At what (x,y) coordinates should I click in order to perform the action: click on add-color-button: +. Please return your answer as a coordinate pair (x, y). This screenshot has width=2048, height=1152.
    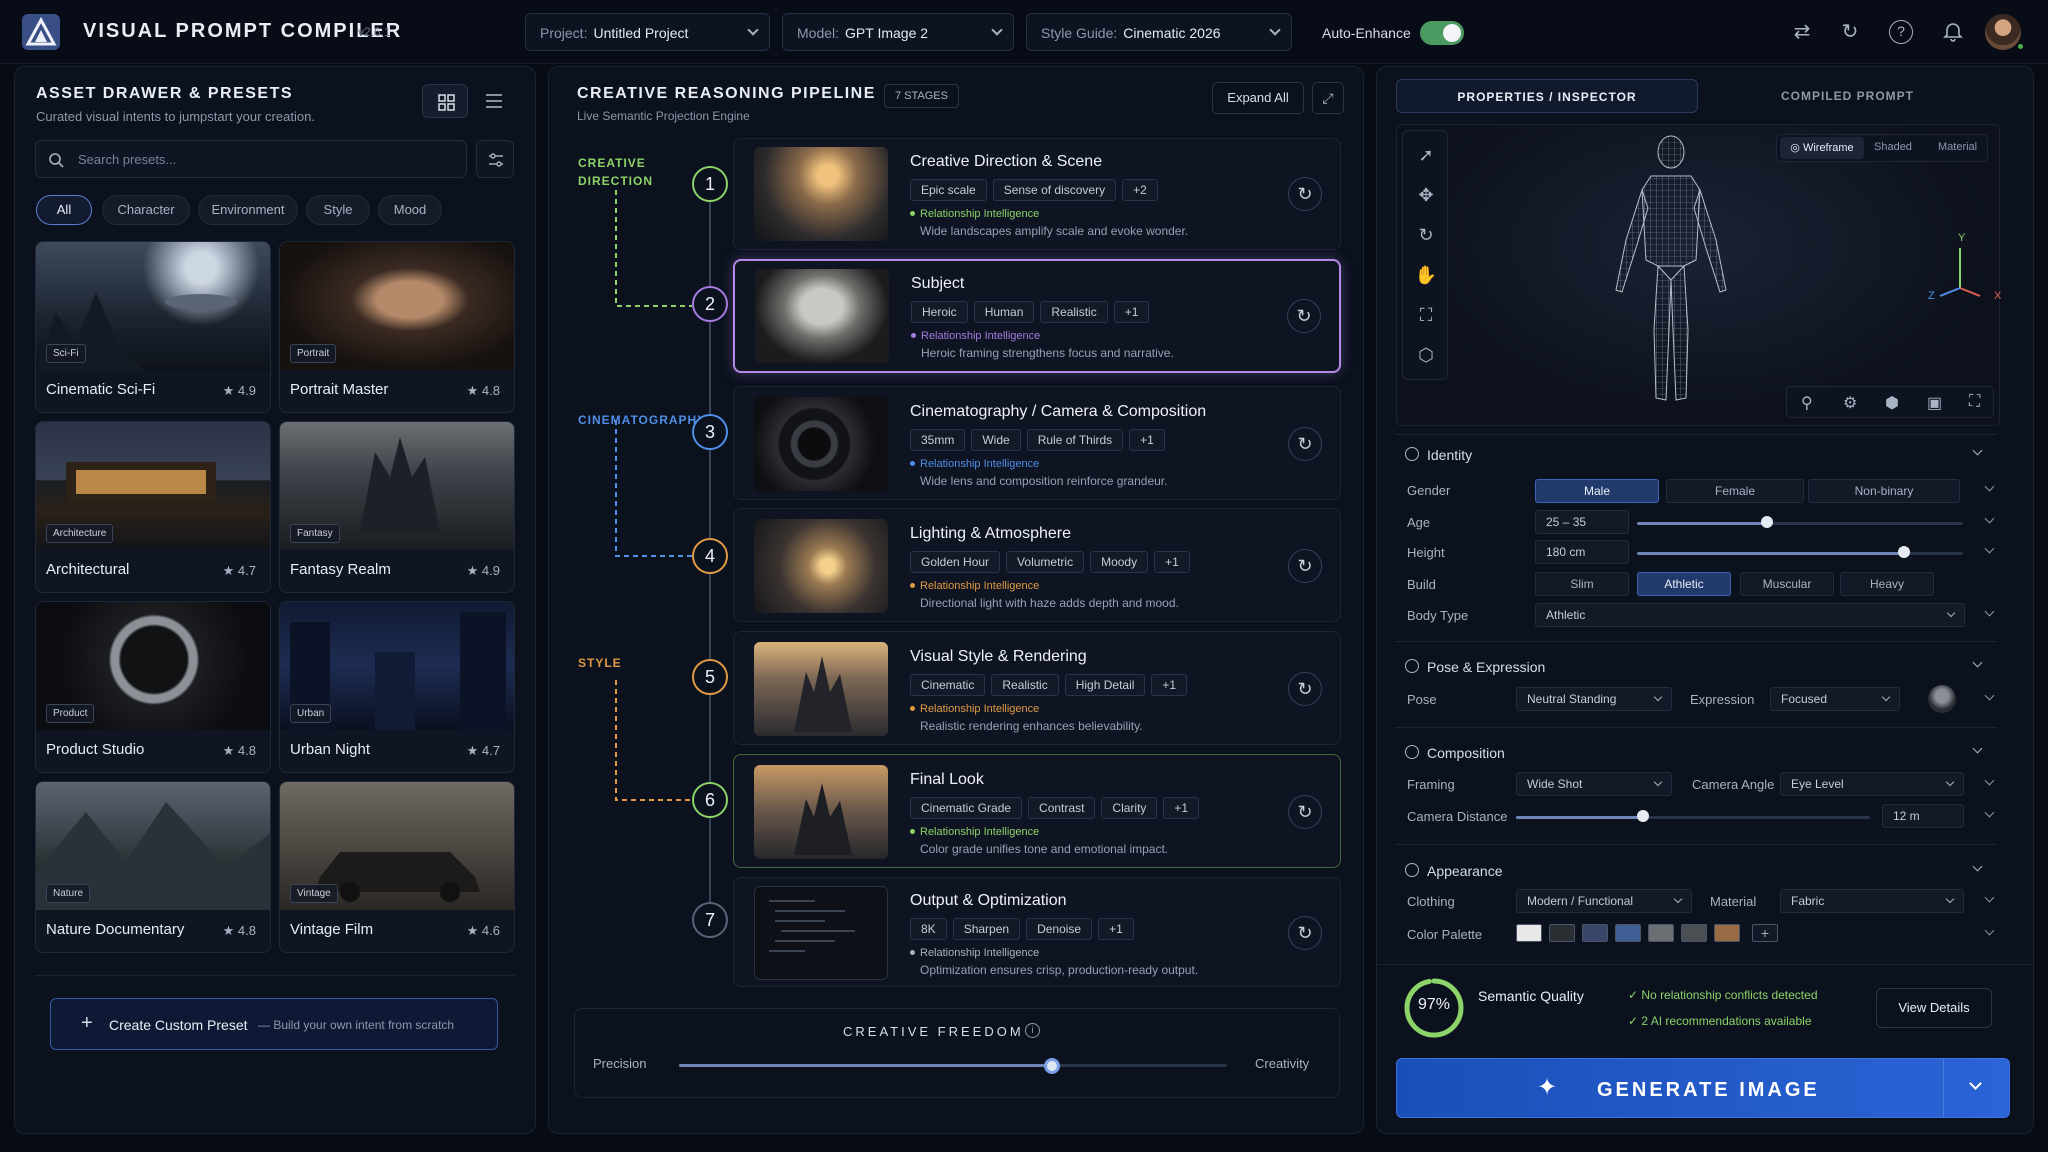
    Looking at the image, I should click on (1765, 933).